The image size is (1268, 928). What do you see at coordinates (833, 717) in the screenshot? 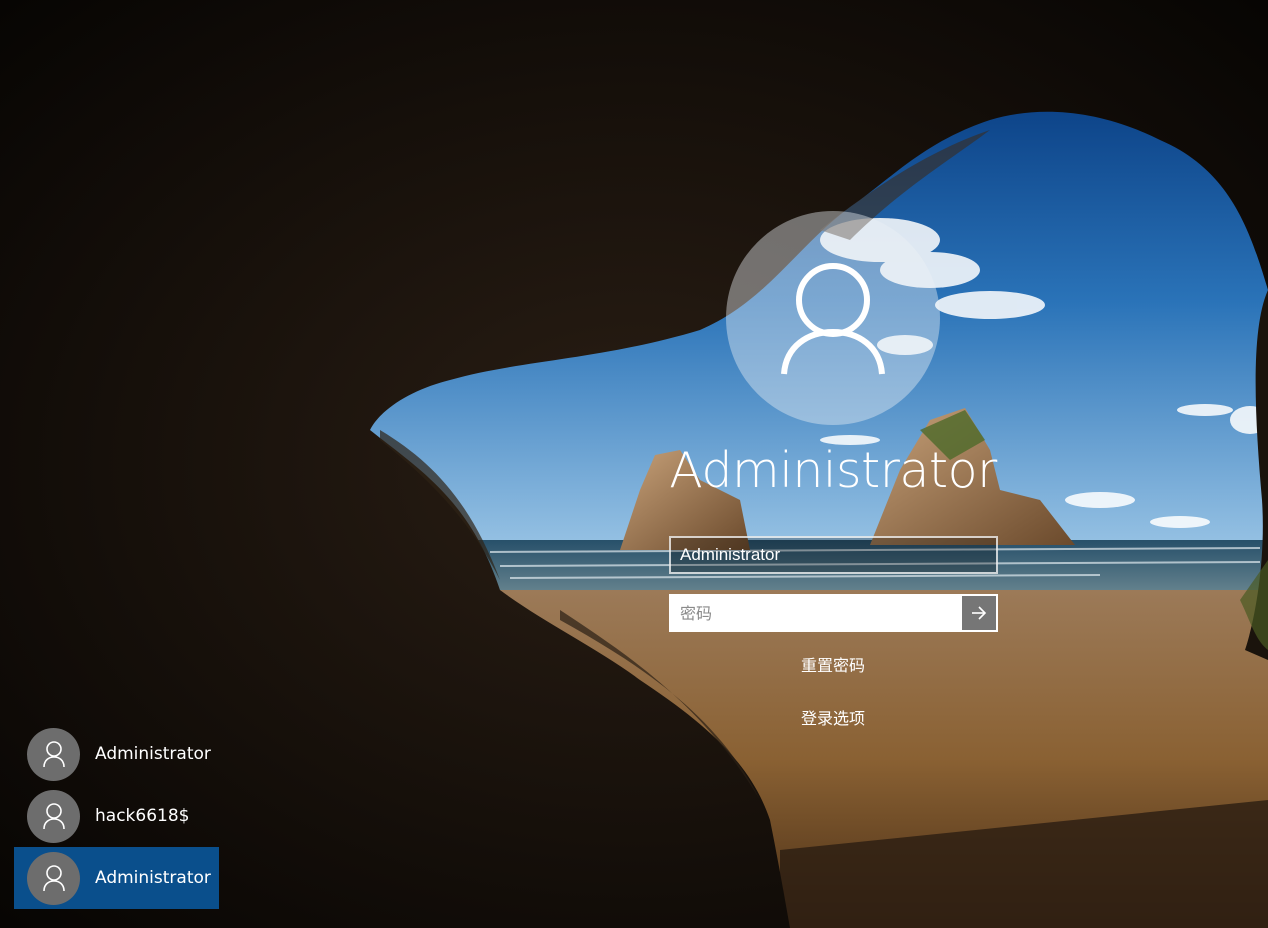
I see `signin-options-link: 登录选项` at bounding box center [833, 717].